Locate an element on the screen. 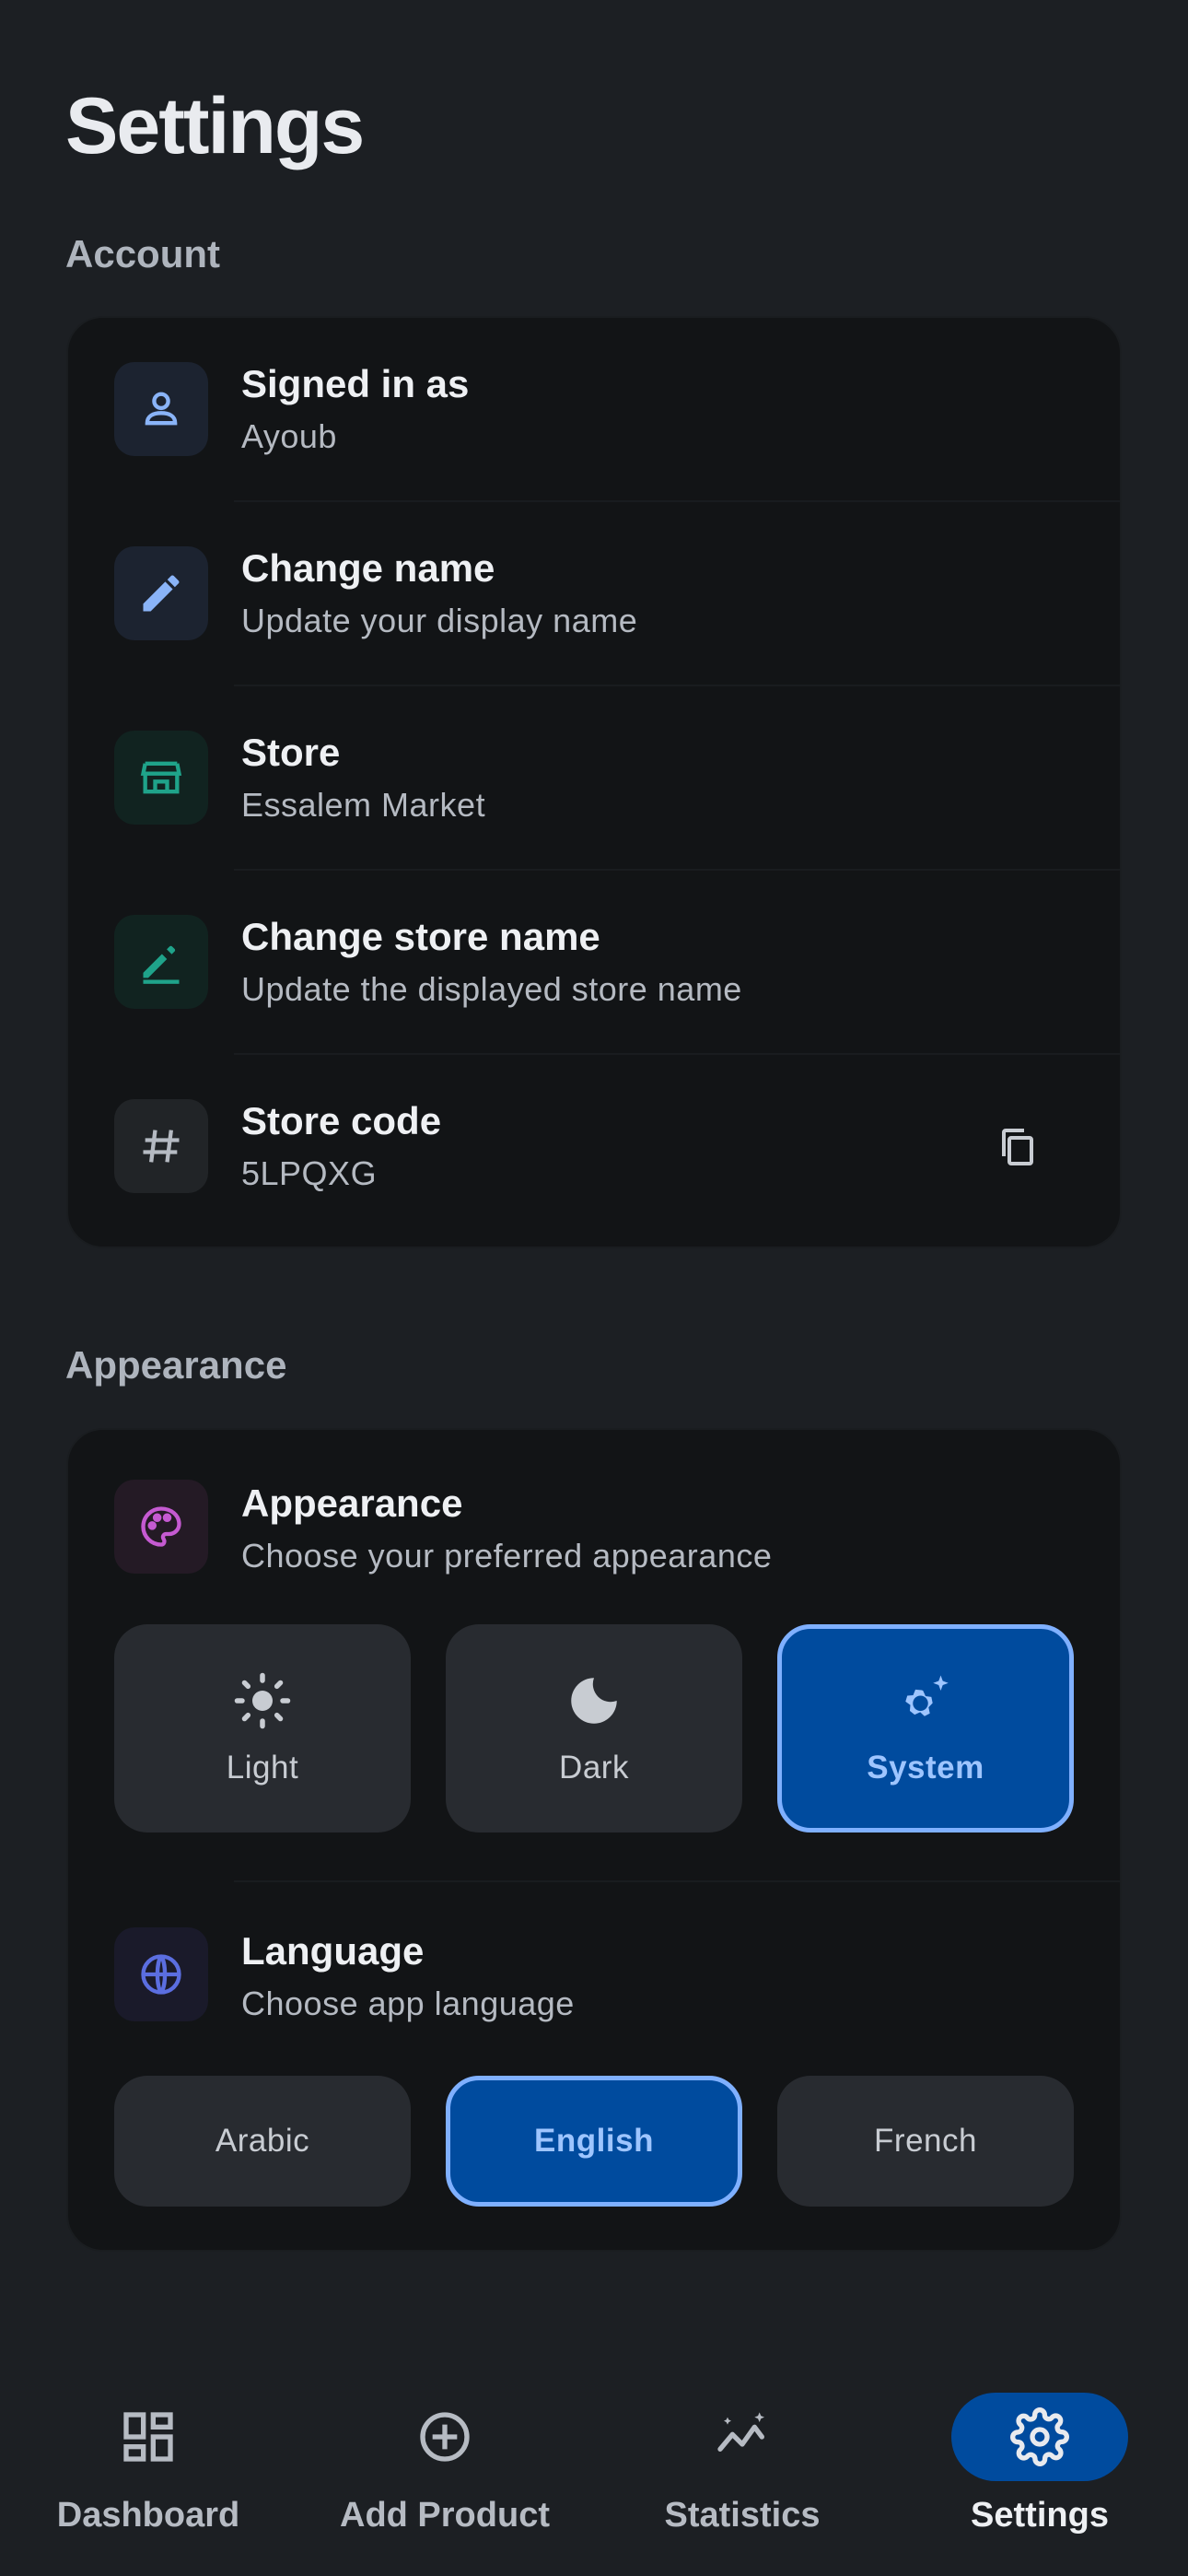 Image resolution: width=1188 pixels, height=2576 pixels. row-subtitle: Update the displayed store name is located at coordinates (491, 989).